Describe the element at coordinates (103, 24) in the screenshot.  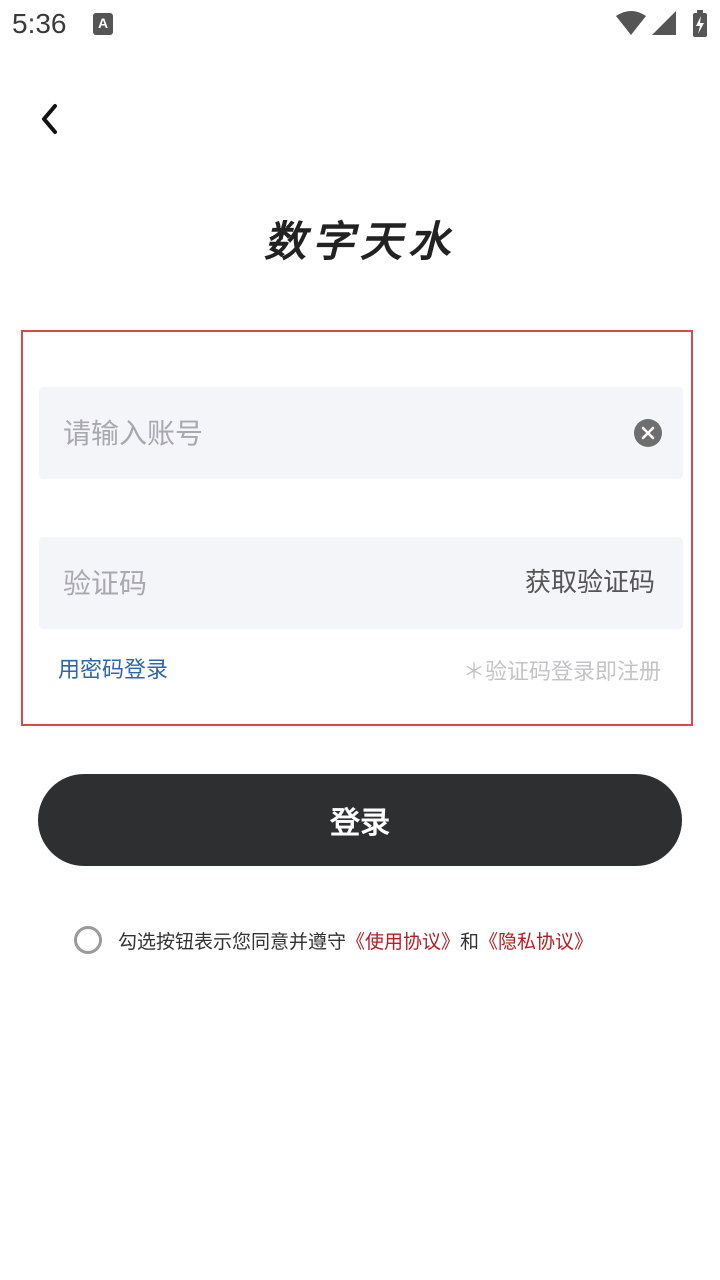
I see `notification-icon: A` at that location.